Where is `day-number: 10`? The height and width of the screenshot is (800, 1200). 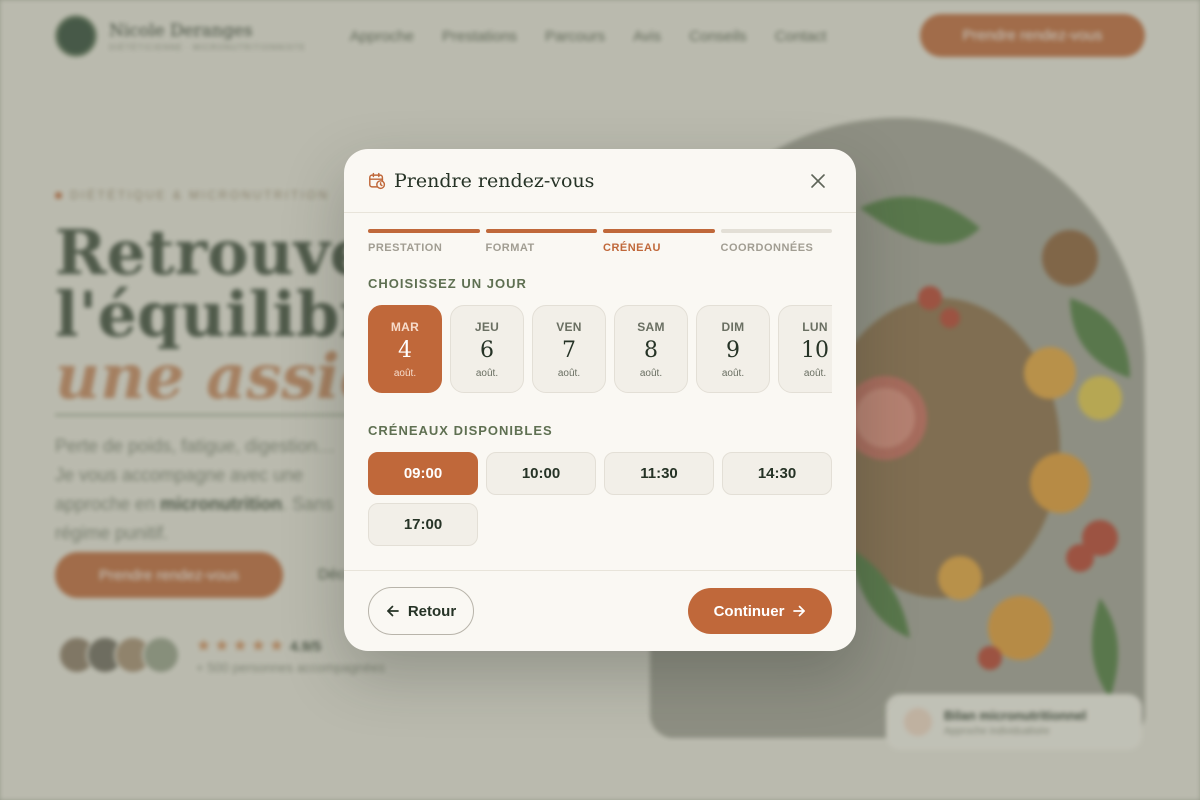
day-number: 10 is located at coordinates (815, 350).